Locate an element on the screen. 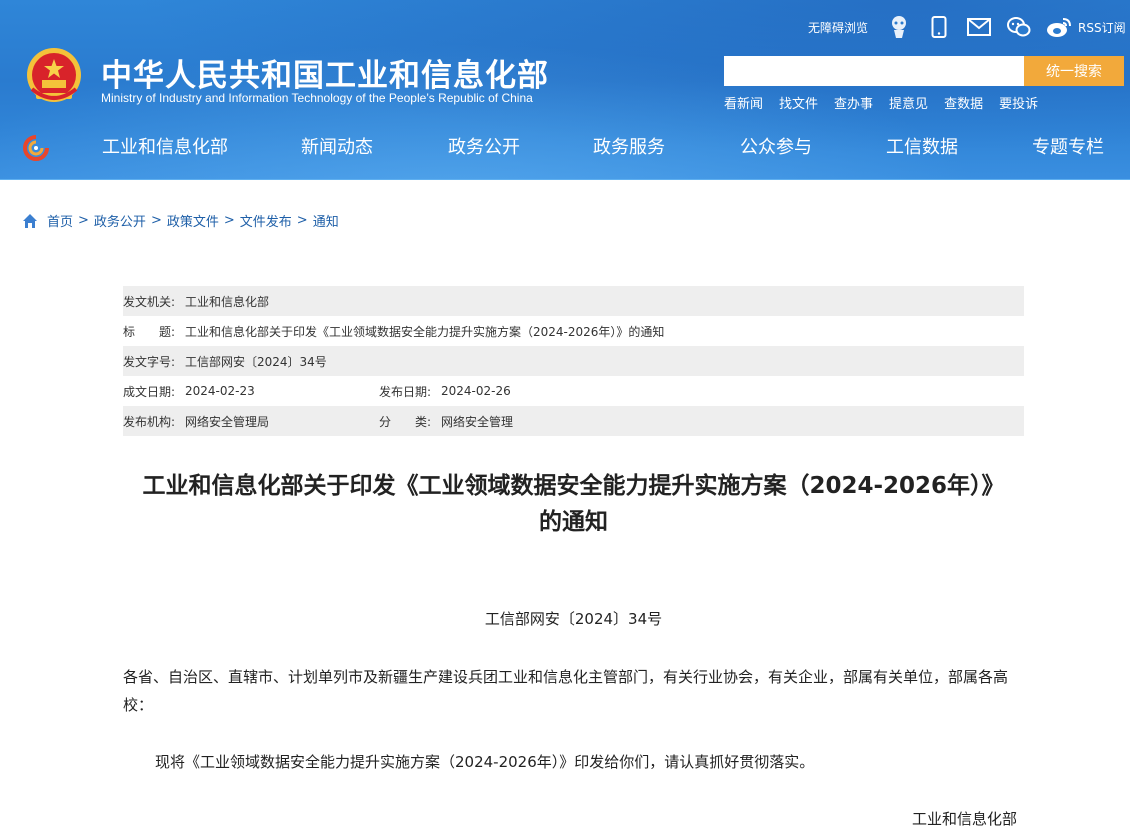  nav-item-public-participation: 公众参与 is located at coordinates (776, 146).